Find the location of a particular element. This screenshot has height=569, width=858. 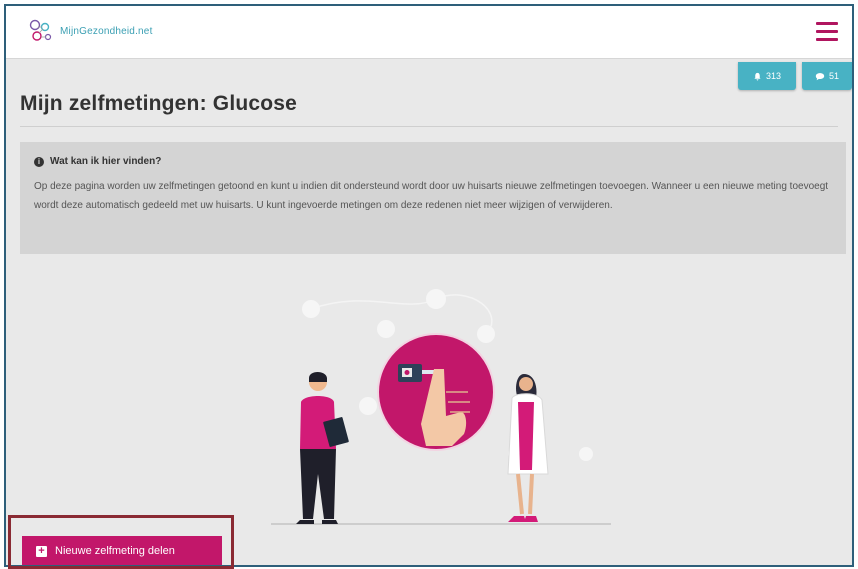

info-icon: i is located at coordinates (39, 161).